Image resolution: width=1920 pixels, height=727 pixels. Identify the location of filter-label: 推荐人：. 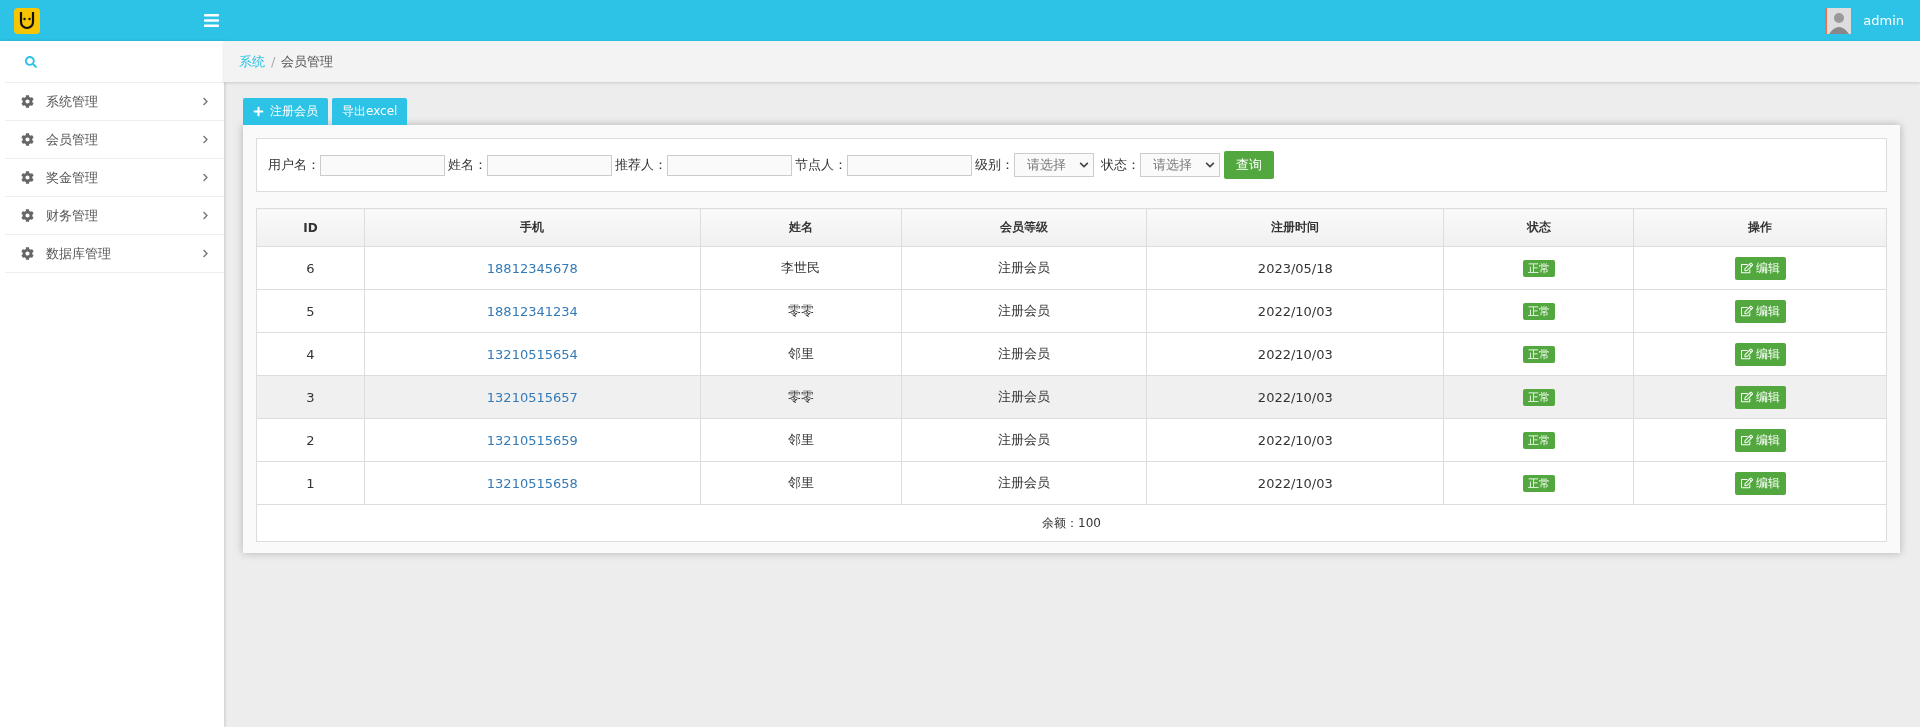
(641, 165).